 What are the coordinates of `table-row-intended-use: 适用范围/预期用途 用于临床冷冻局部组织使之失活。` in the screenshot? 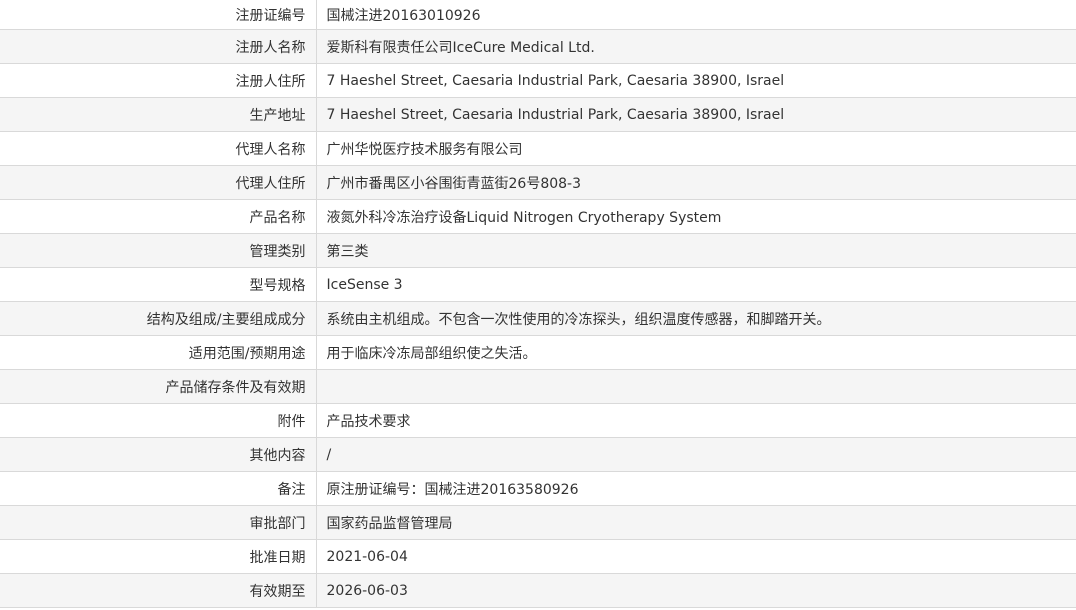 It's located at (538, 352).